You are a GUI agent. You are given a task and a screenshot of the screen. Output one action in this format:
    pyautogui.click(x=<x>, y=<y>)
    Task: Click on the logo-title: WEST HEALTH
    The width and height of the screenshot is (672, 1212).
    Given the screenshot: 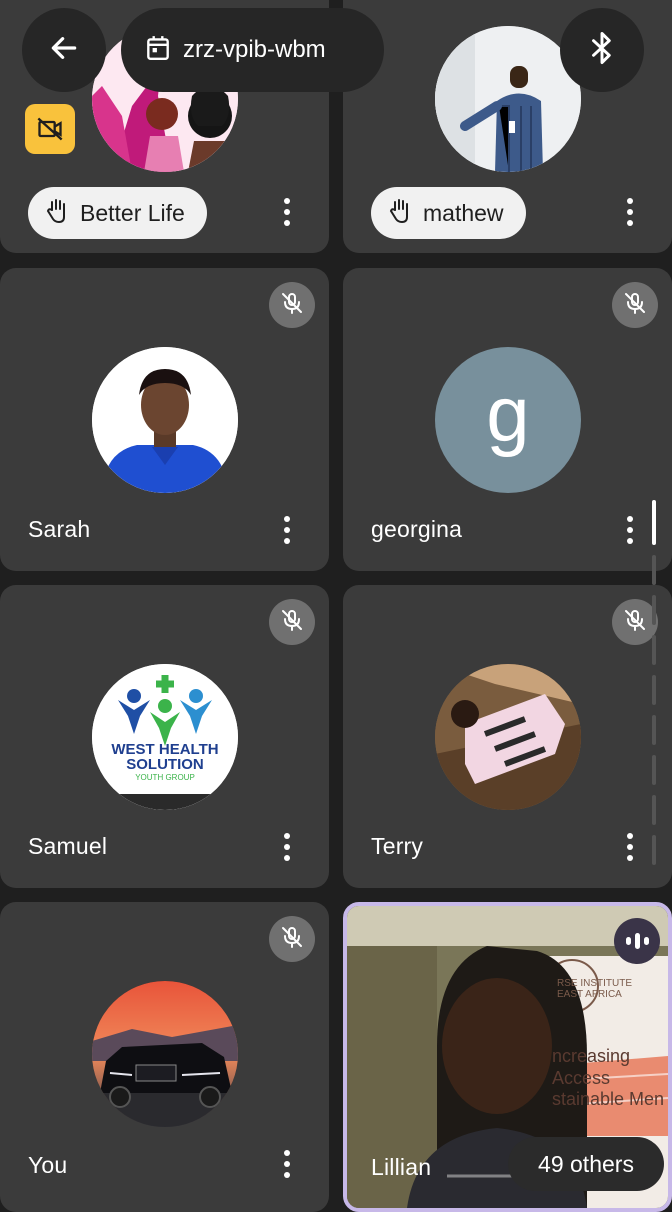 What is the action you would take?
    pyautogui.click(x=165, y=749)
    